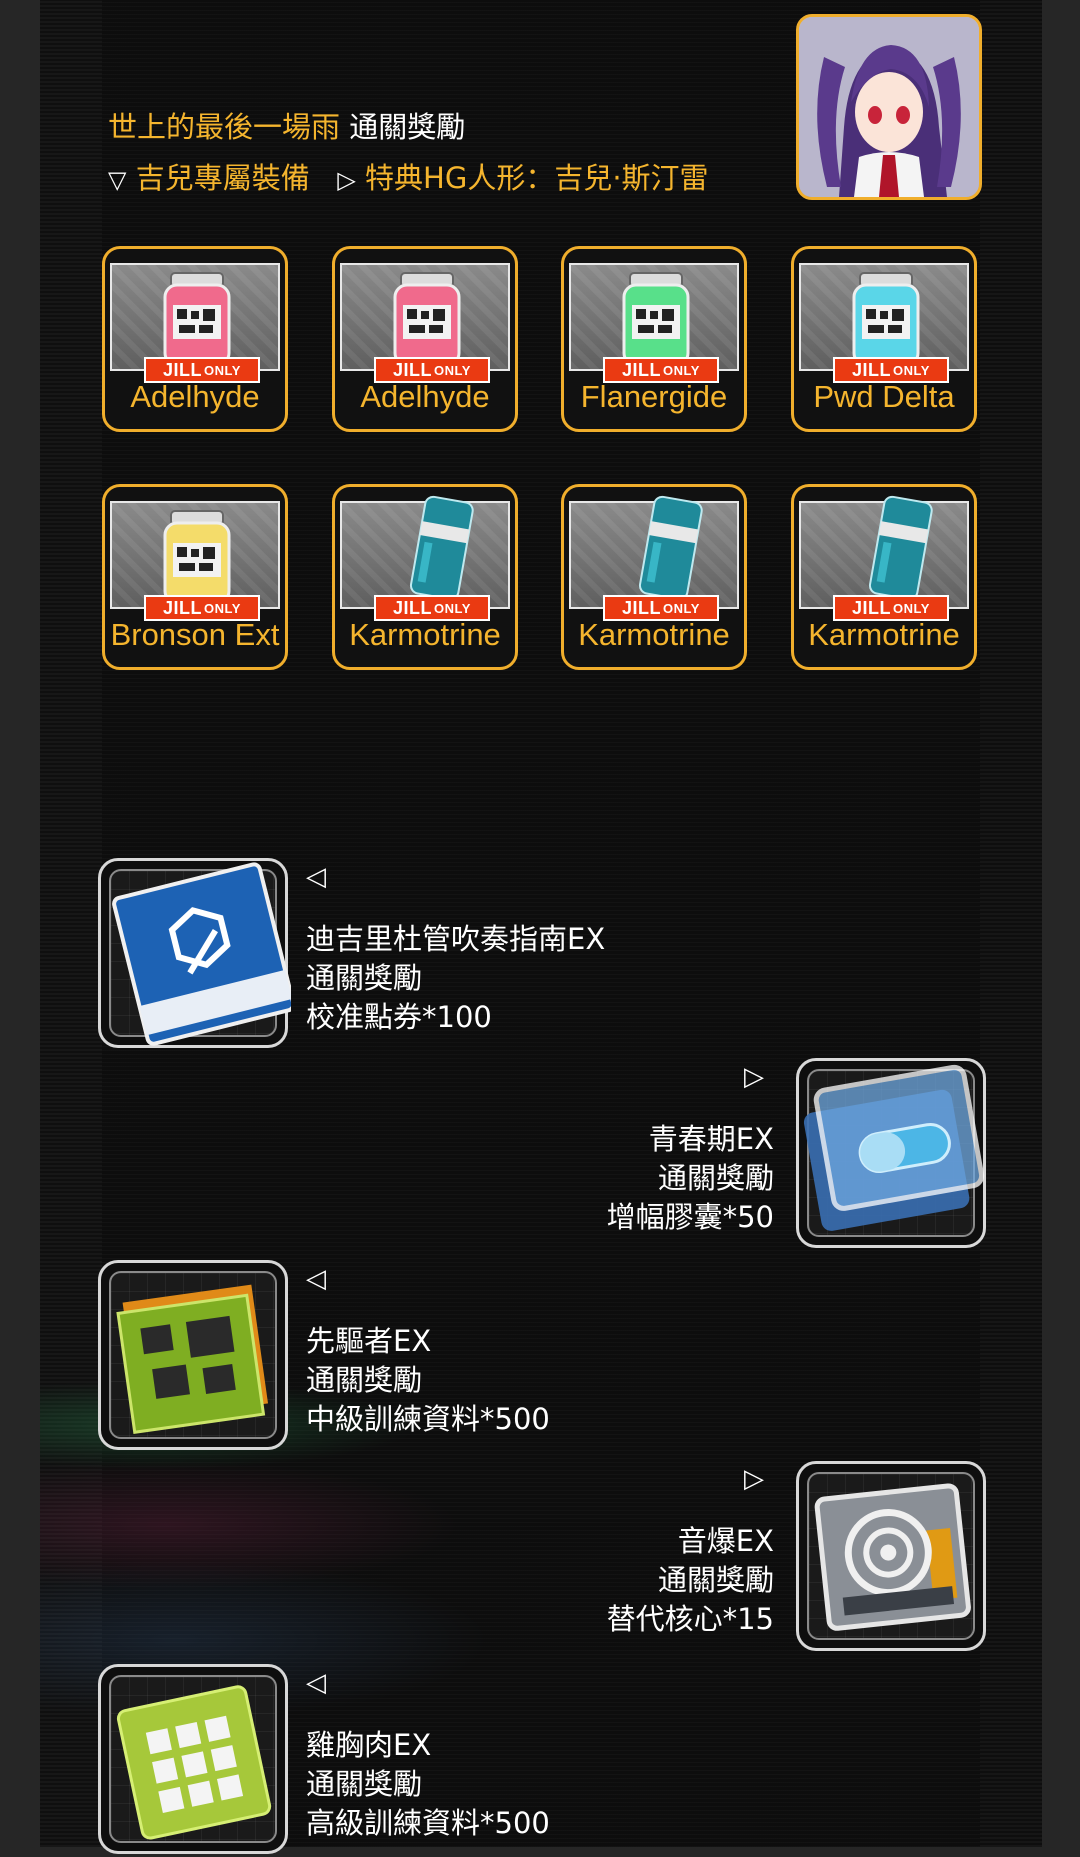 This screenshot has height=1857, width=1080. What do you see at coordinates (428, 1784) in the screenshot?
I see `reward-text: 雞胸肉EX 通關獎勵 高級訓練資料*500` at bounding box center [428, 1784].